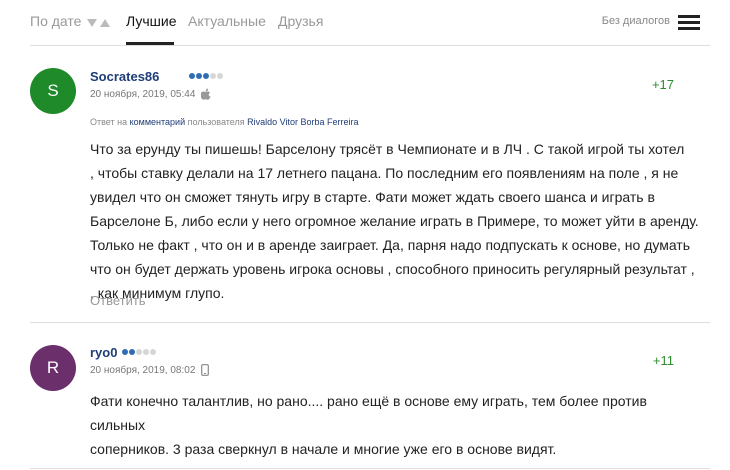 The width and height of the screenshot is (730, 470). I want to click on reply-prefix: Ответ на, so click(109, 122).